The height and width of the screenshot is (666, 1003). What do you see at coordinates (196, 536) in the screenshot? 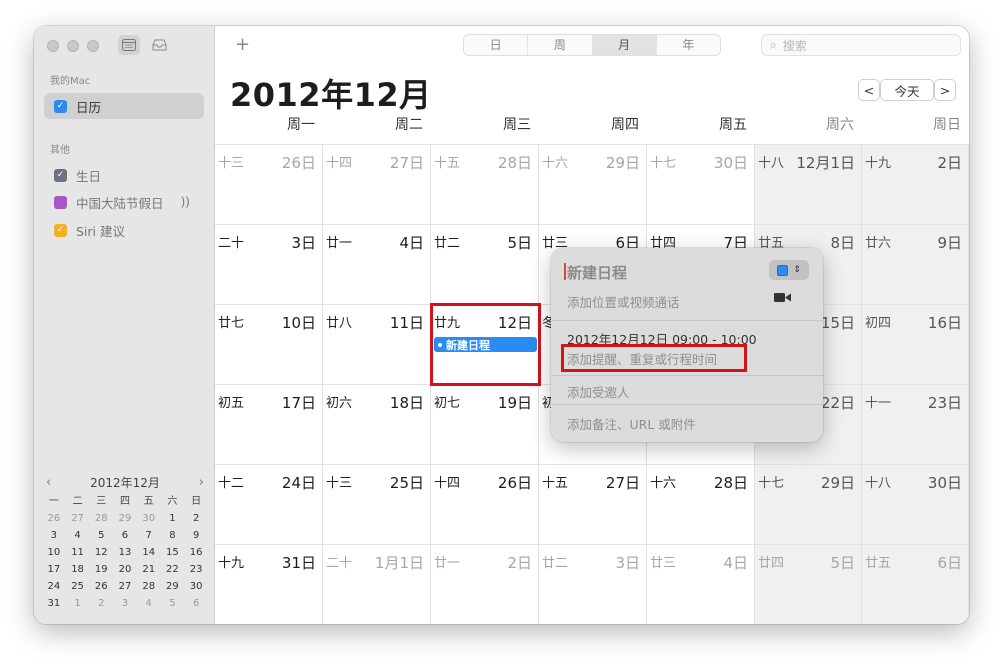
I see `mini-day: 9` at bounding box center [196, 536].